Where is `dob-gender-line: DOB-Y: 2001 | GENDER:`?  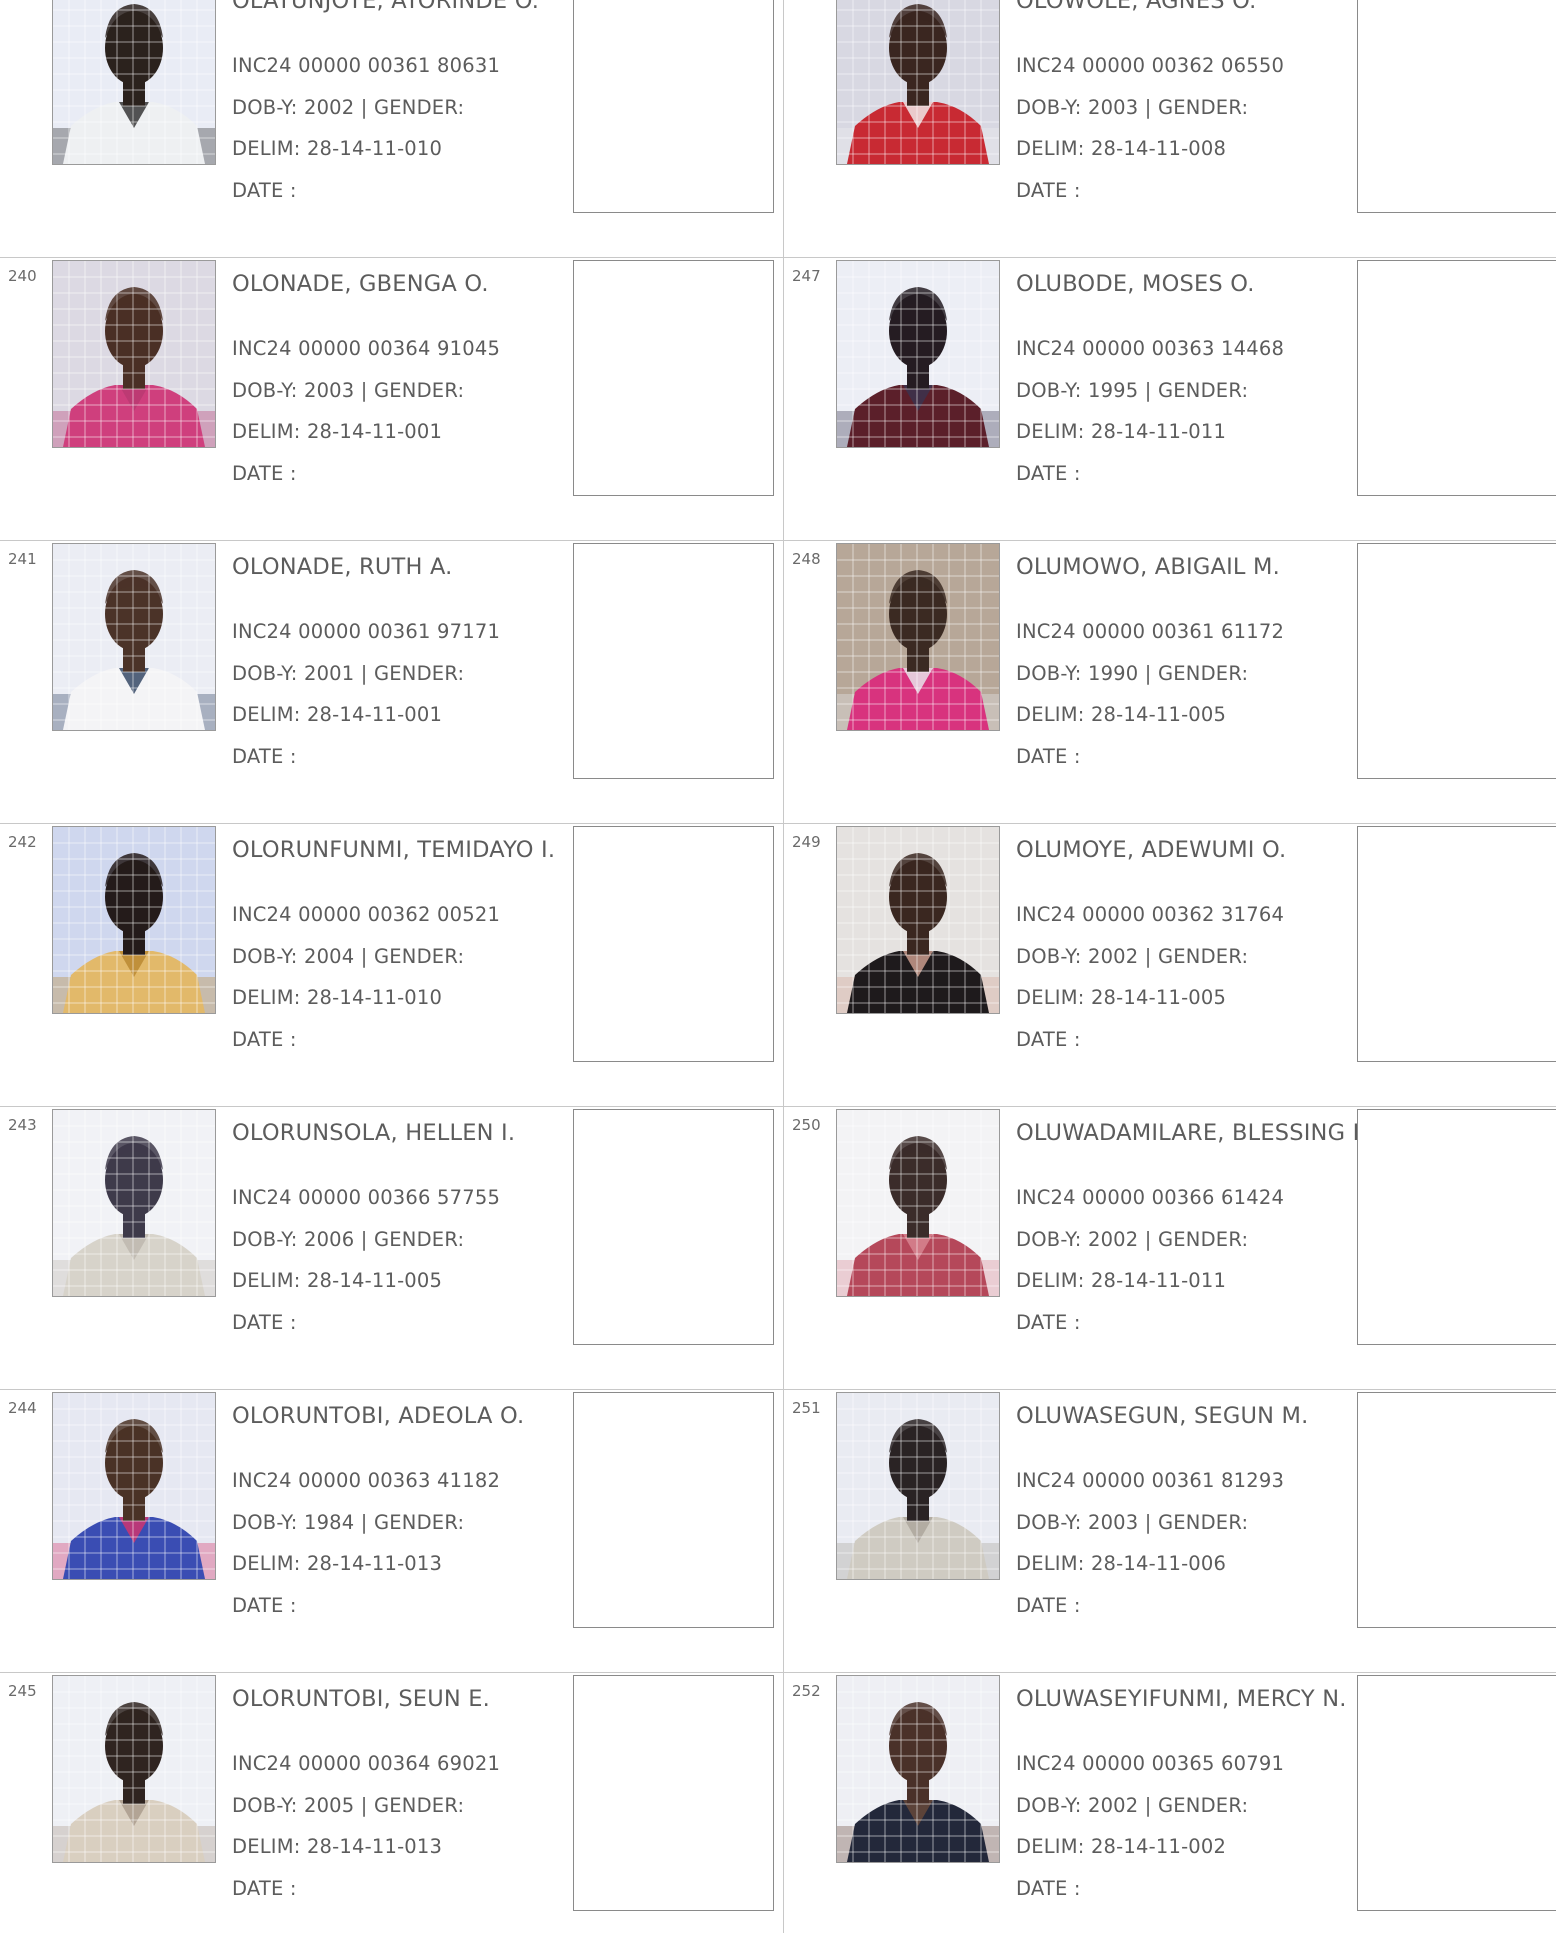 dob-gender-line: DOB-Y: 2001 | GENDER: is located at coordinates (348, 673).